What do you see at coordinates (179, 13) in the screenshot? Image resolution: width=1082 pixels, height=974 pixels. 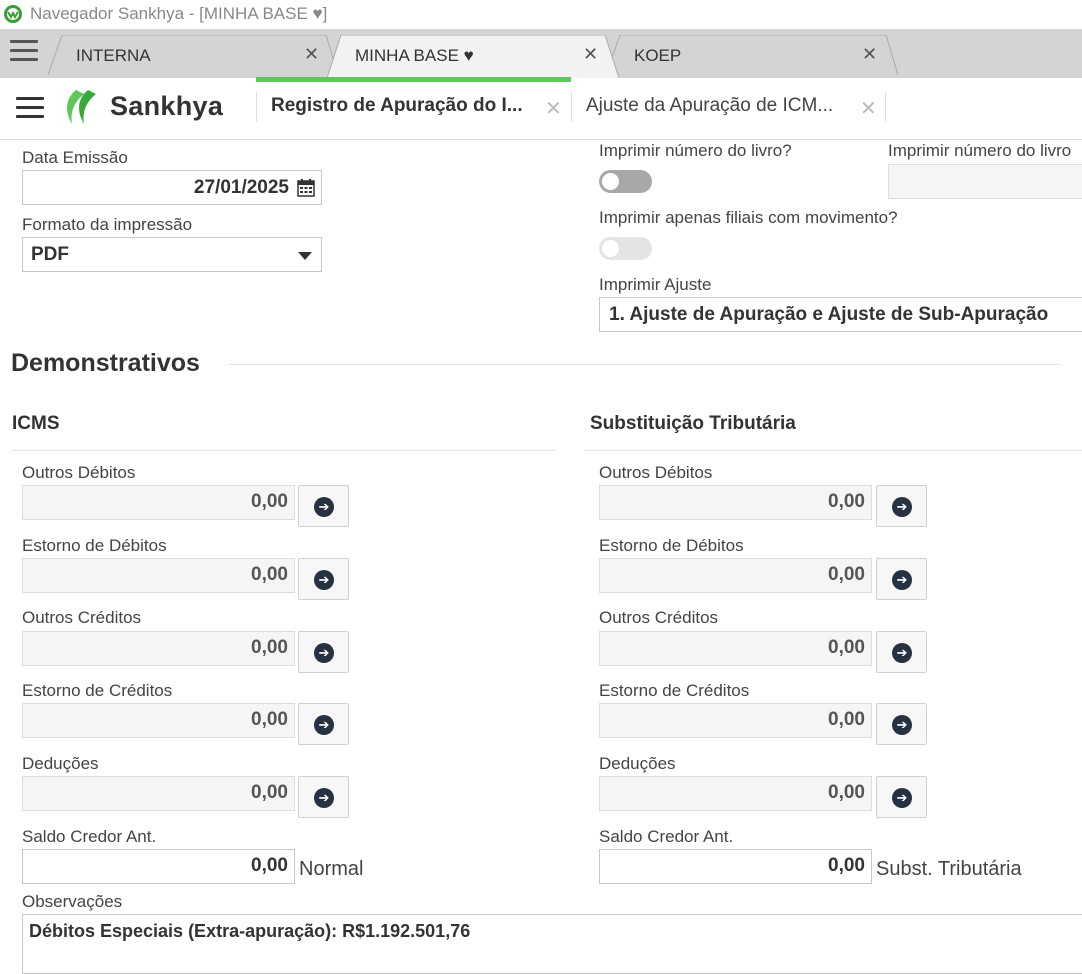 I see `window-title: Navegador Sankhya - [MINHA BASE ♥]` at bounding box center [179, 13].